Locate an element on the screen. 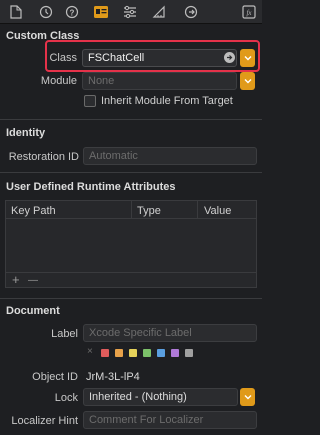  lock-label: Lock is located at coordinates (66, 398).